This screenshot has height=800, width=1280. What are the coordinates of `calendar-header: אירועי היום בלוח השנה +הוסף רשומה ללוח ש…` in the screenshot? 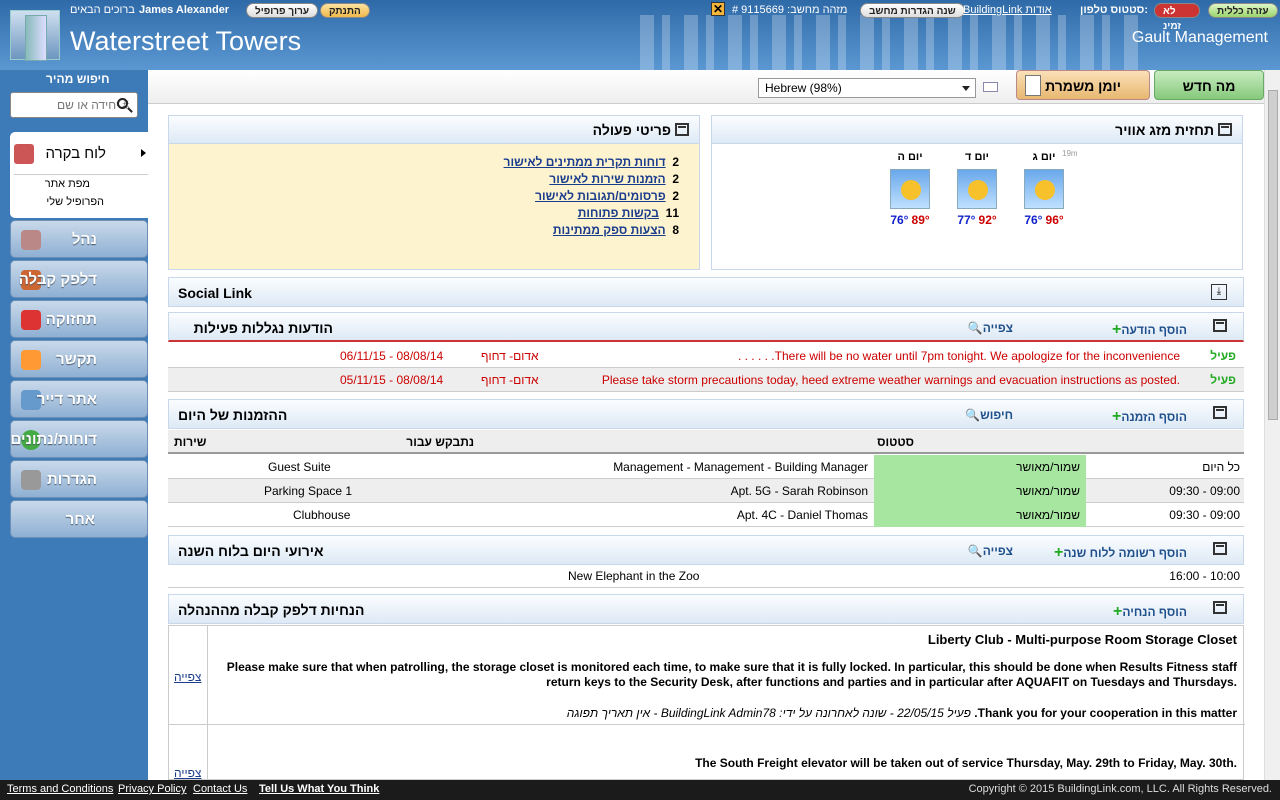 It's located at (706, 550).